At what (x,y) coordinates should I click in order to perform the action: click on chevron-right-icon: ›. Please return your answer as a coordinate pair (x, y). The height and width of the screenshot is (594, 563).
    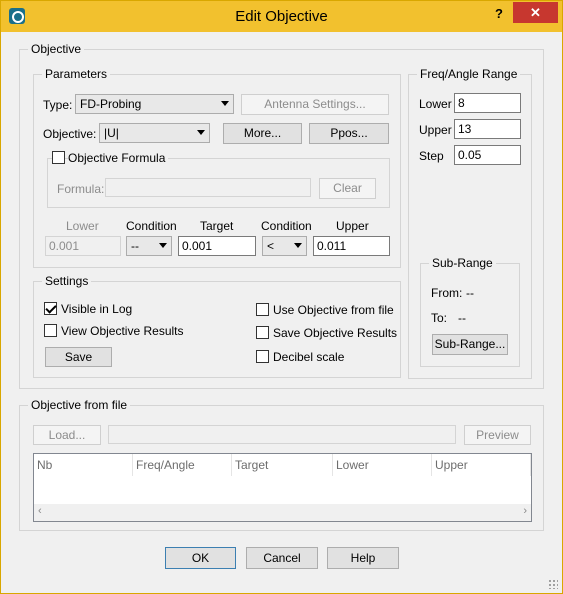
    Looking at the image, I should click on (525, 511).